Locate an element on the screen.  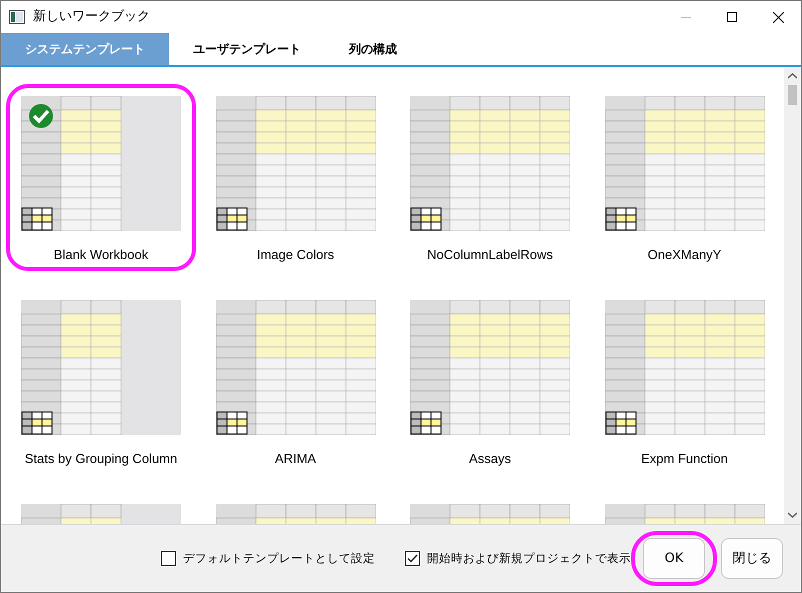
template-item: Blank Workbook is located at coordinates (101, 177).